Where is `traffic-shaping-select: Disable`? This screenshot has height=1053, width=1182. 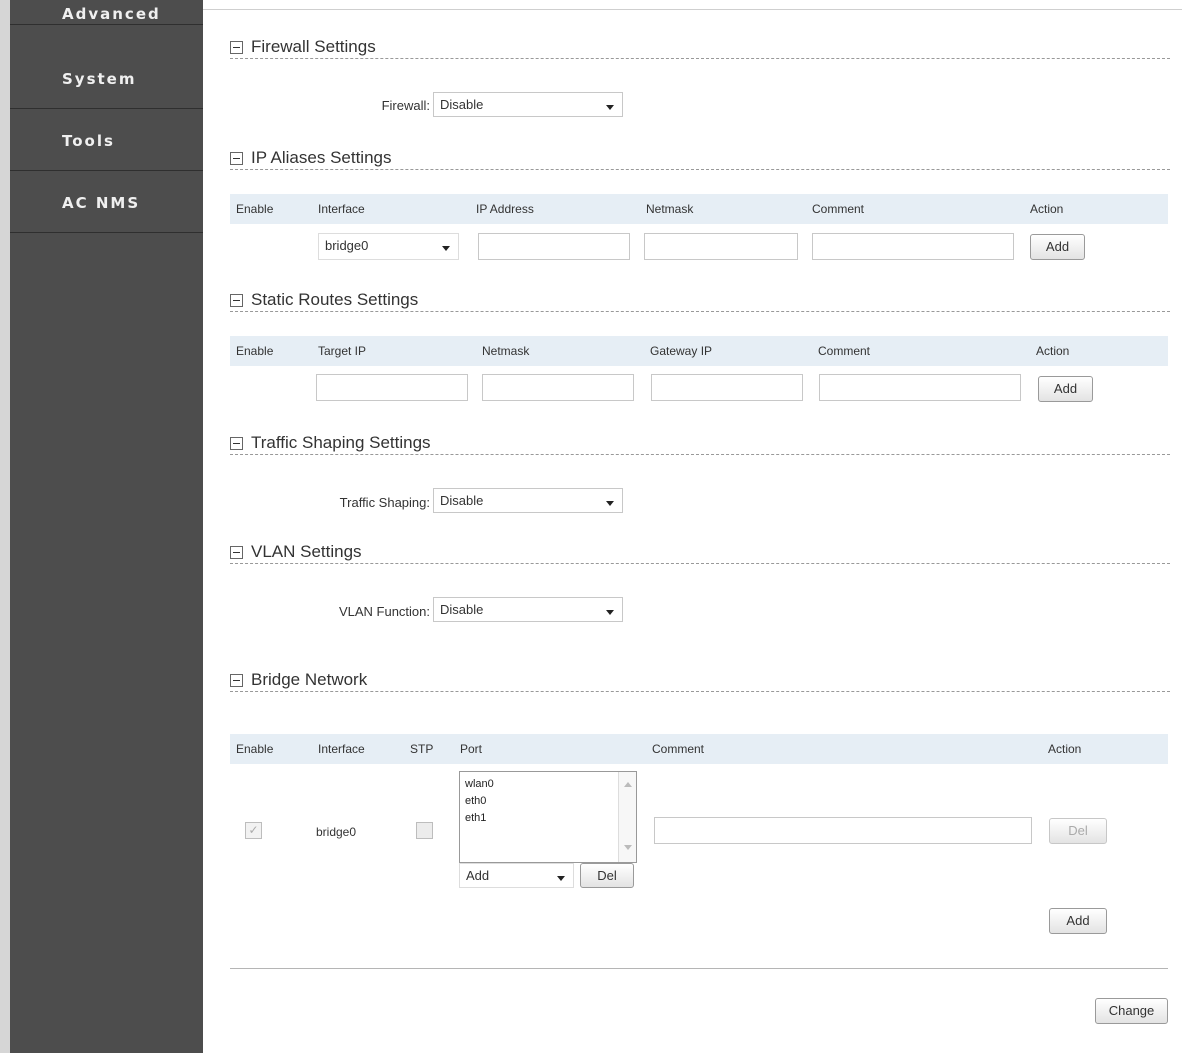 traffic-shaping-select: Disable is located at coordinates (528, 500).